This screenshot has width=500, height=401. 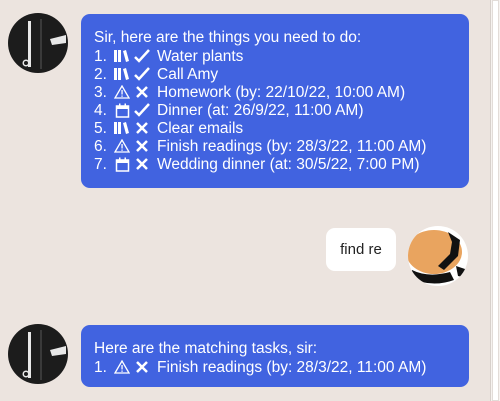 I want to click on user-message-text: find re, so click(x=361, y=249).